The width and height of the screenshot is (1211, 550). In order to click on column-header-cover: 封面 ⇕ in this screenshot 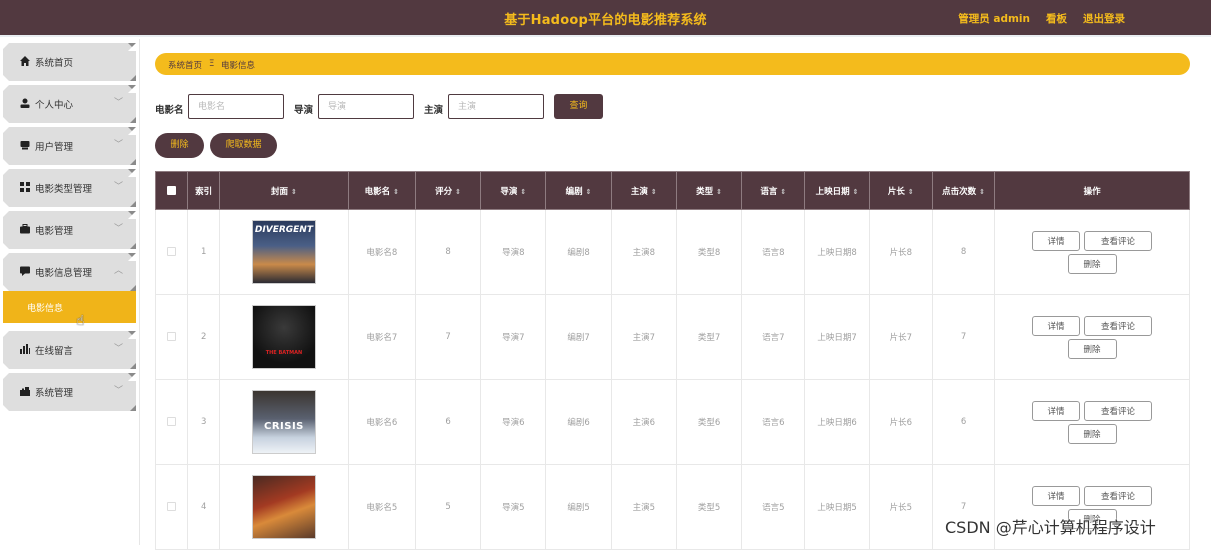, I will do `click(284, 190)`.